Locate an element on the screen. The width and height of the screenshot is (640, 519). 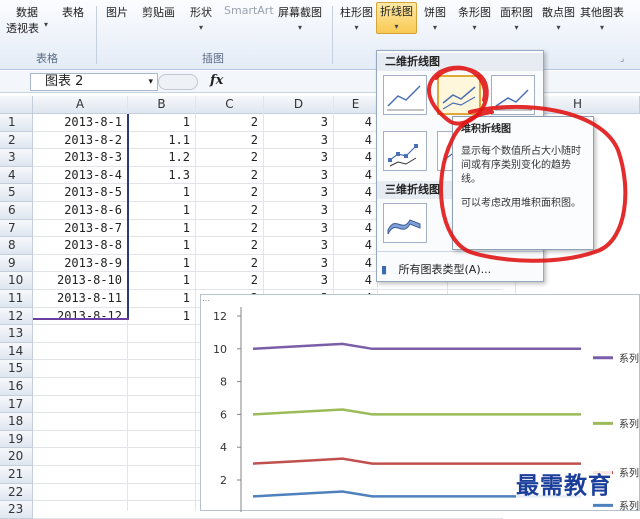
row-header-22: 22 is located at coordinates (16, 492).